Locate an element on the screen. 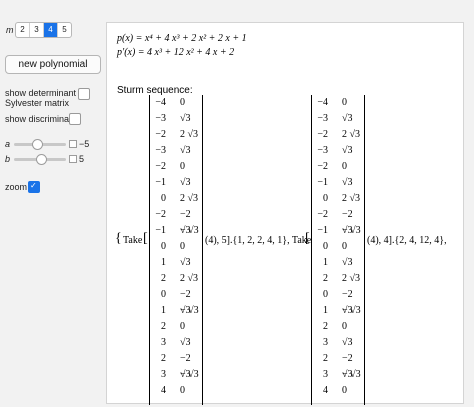 This screenshot has width=474, height=407. show-determinant-checkbox is located at coordinates (84, 94).